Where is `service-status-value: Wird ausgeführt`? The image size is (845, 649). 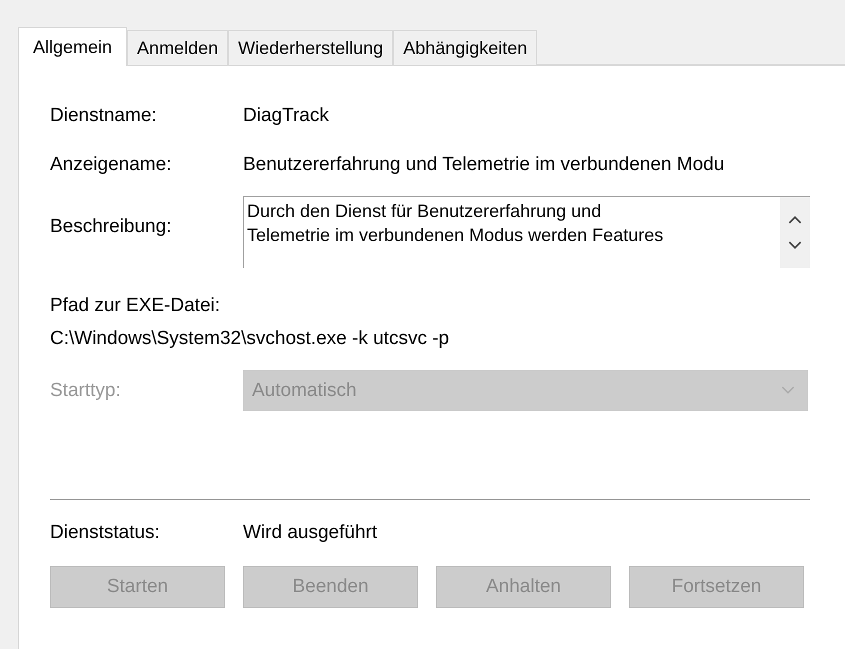 service-status-value: Wird ausgeführt is located at coordinates (310, 533).